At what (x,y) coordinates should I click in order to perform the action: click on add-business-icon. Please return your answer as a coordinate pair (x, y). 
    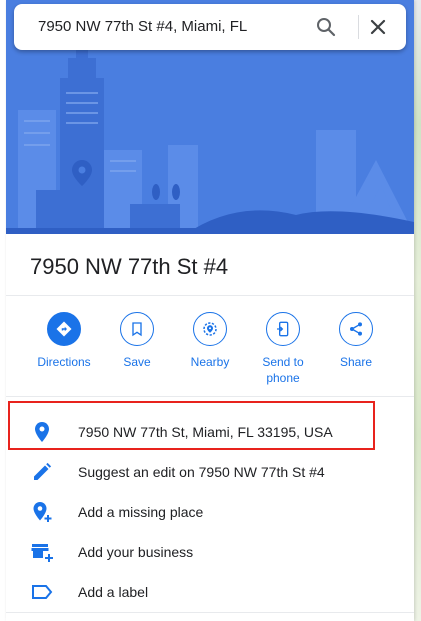
    Looking at the image, I should click on (42, 552).